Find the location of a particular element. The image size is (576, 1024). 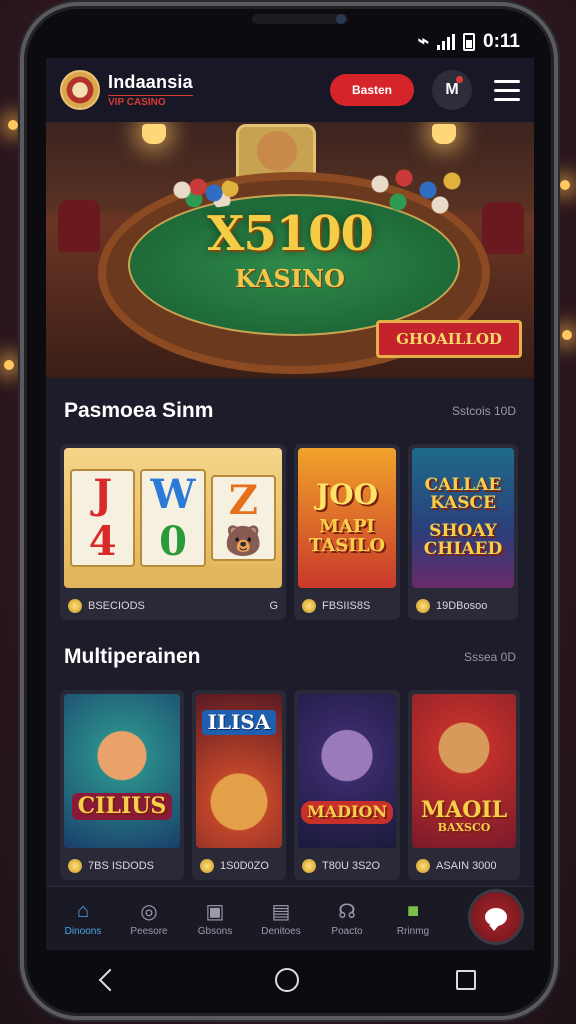

see-all-link: Sstcois 10D is located at coordinates (484, 411).